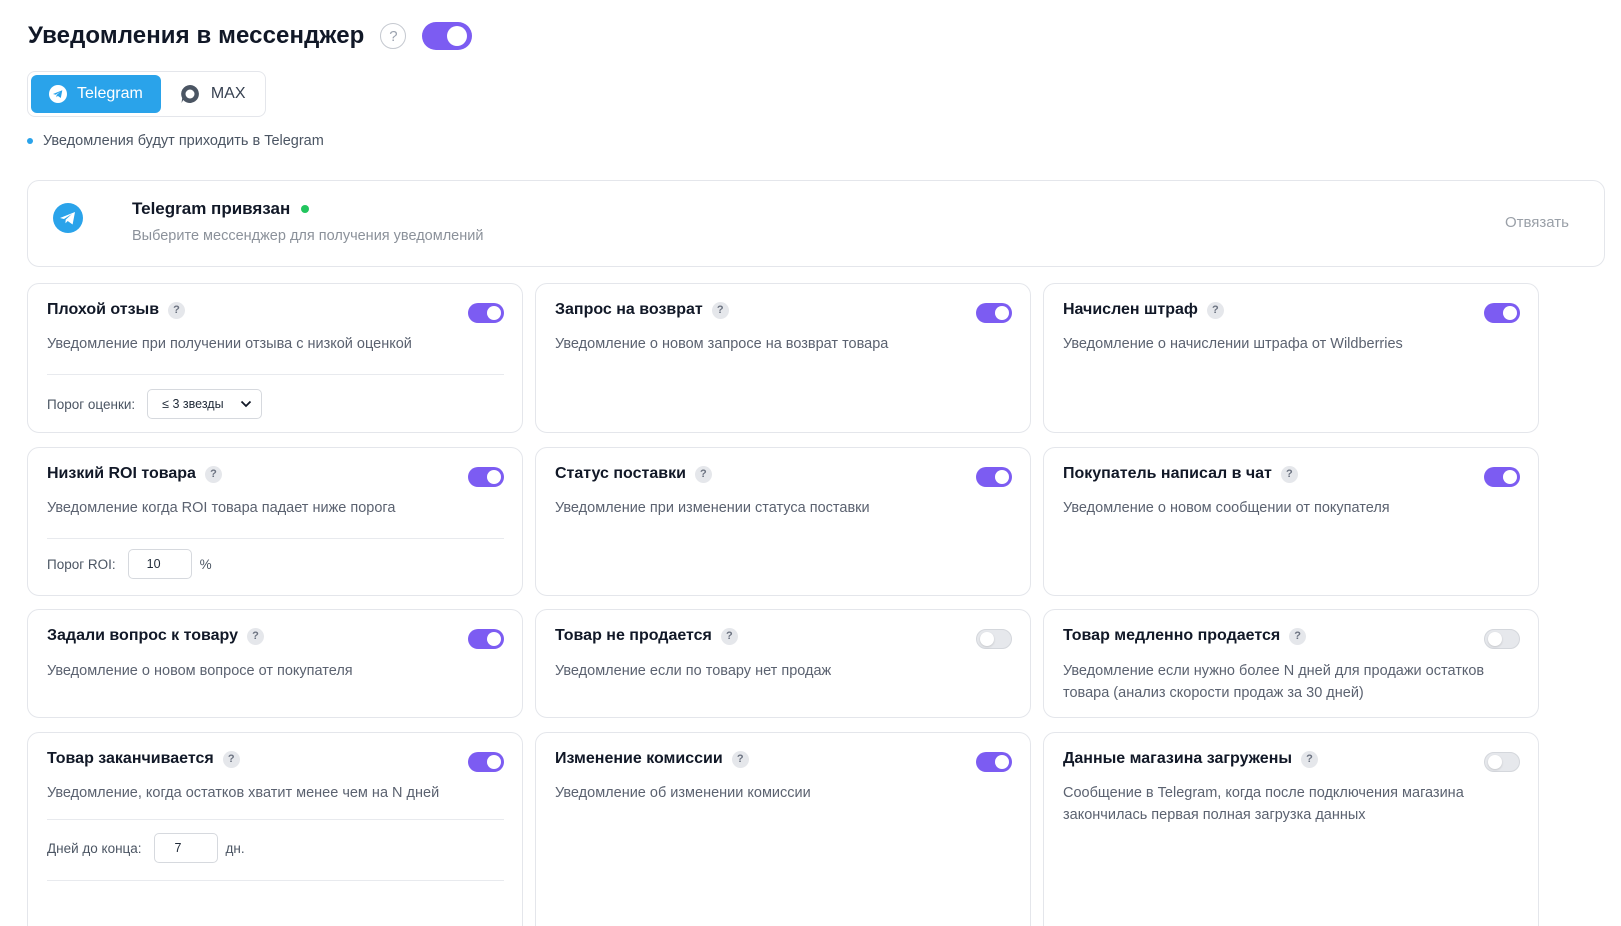 This screenshot has width=1621, height=926. Describe the element at coordinates (121, 473) in the screenshot. I see `card-title-text: Низкий ROI товара` at that location.